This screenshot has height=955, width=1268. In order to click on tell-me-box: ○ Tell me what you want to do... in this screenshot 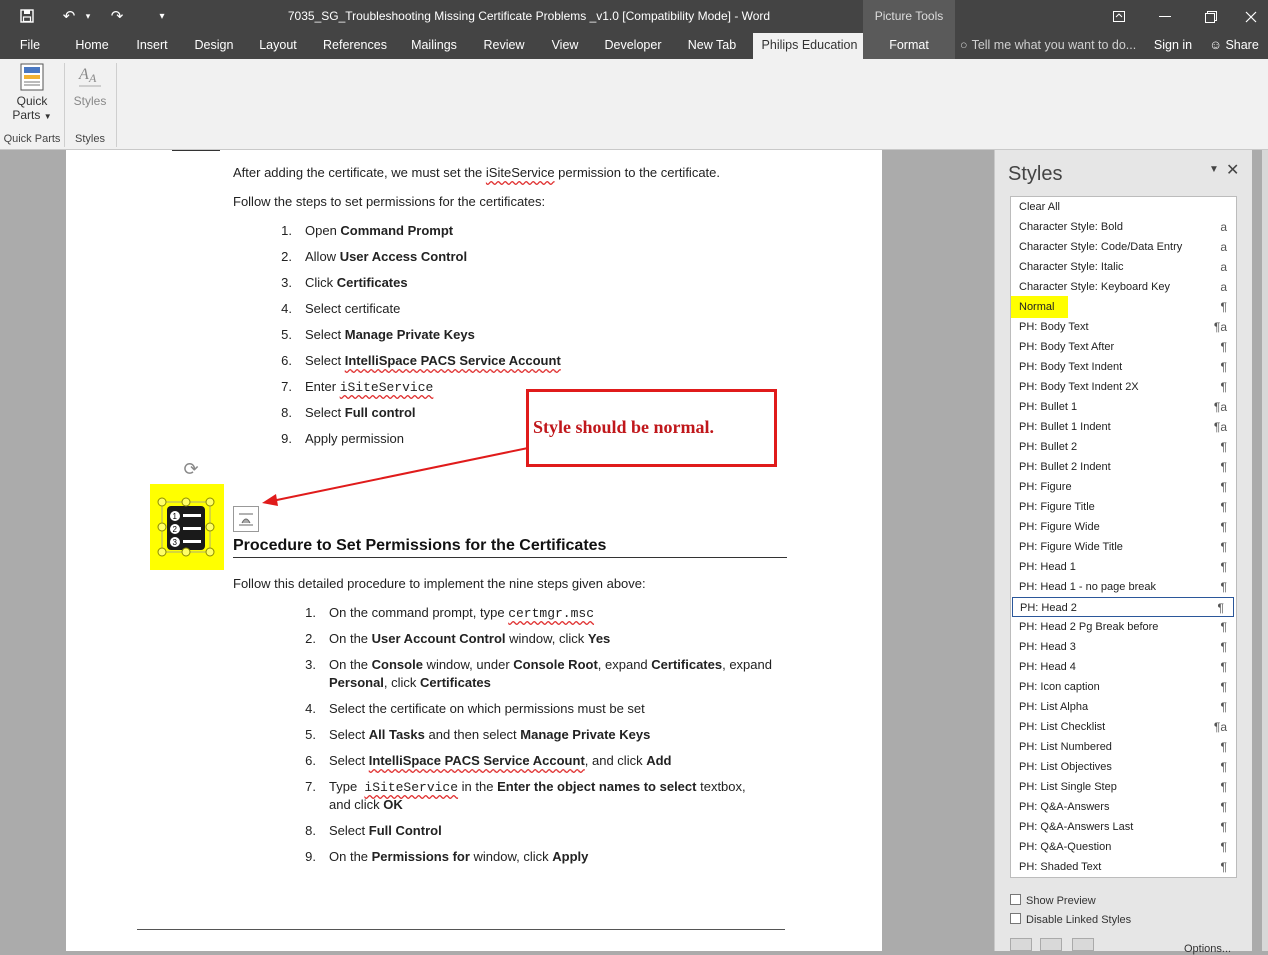, I will do `click(1048, 46)`.